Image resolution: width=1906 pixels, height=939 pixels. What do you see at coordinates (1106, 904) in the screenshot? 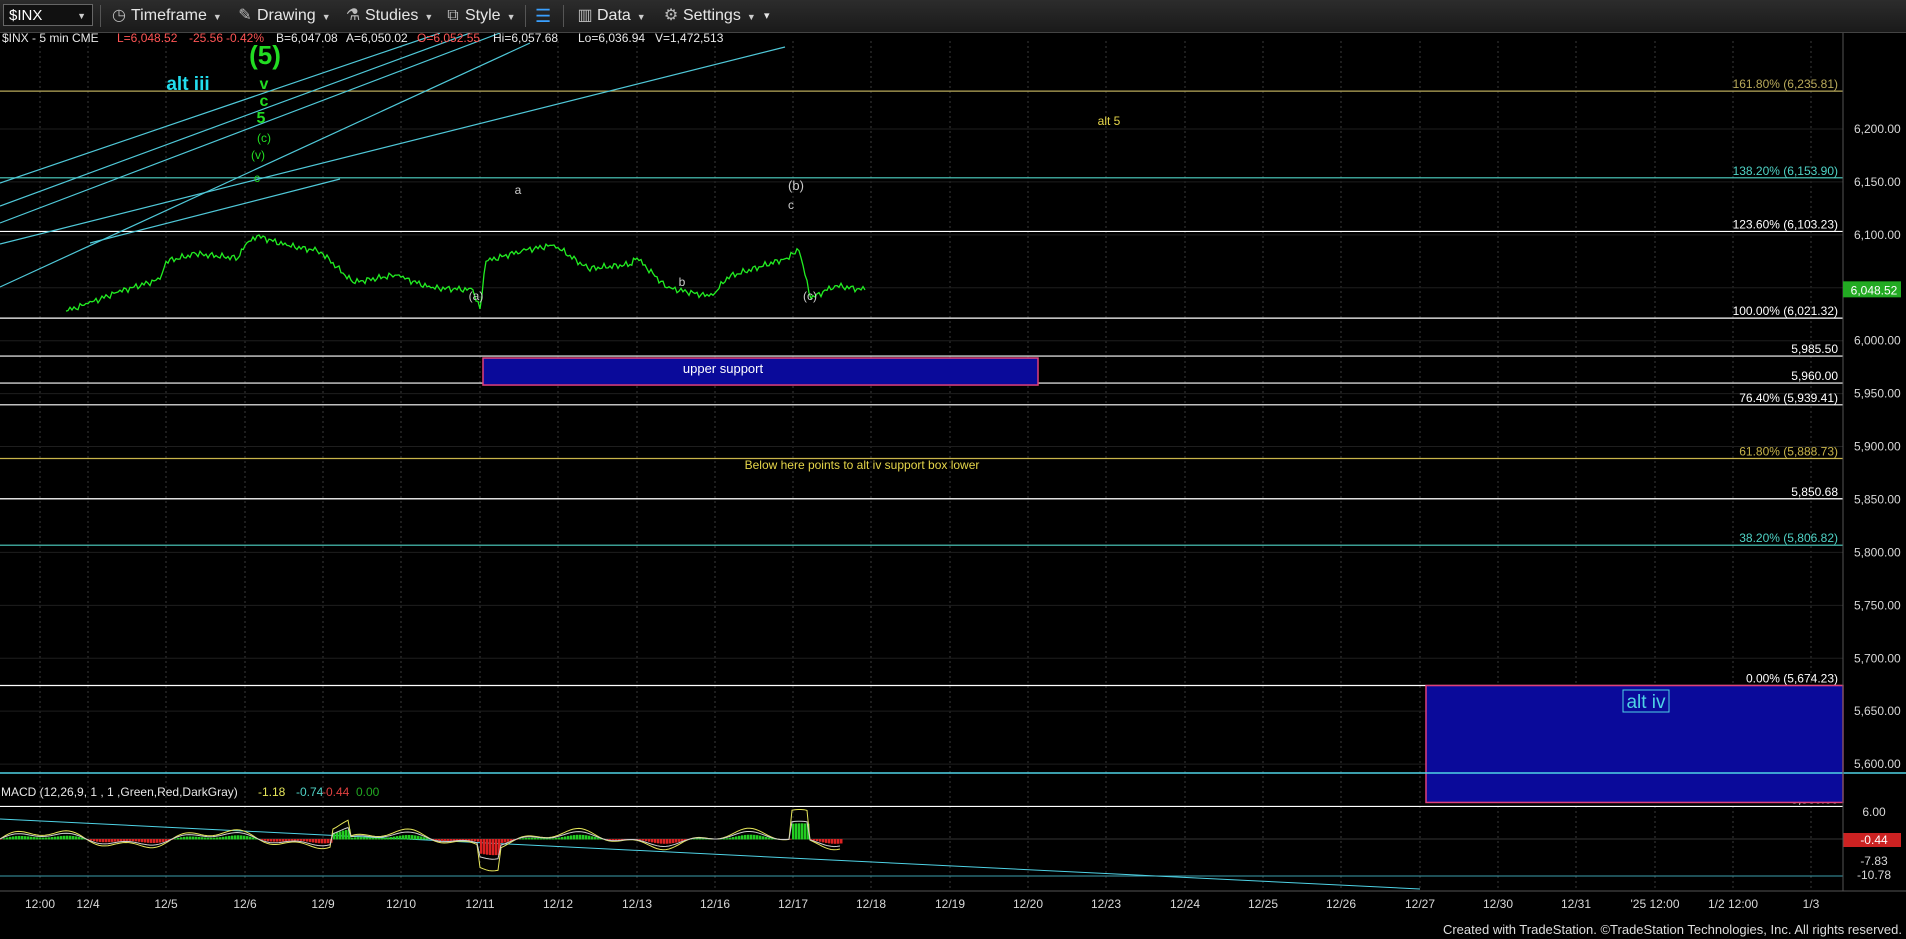
I see `x-tick-label: 12/23` at bounding box center [1106, 904].